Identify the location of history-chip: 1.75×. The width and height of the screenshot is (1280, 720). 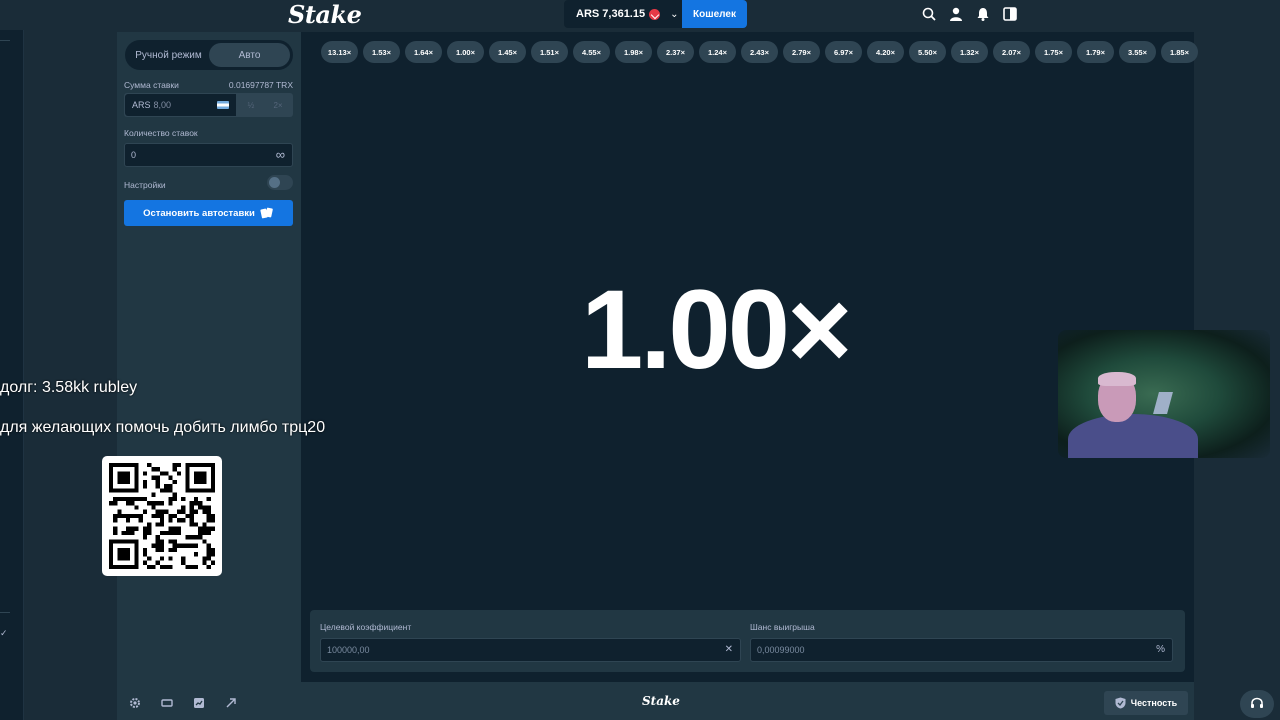
(1053, 52).